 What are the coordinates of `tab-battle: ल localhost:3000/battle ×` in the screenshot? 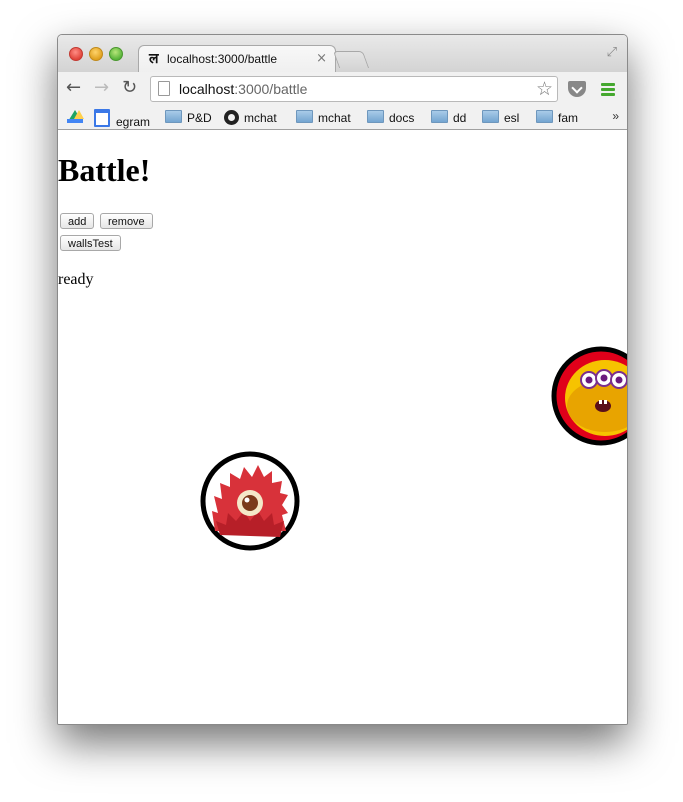 It's located at (237, 59).